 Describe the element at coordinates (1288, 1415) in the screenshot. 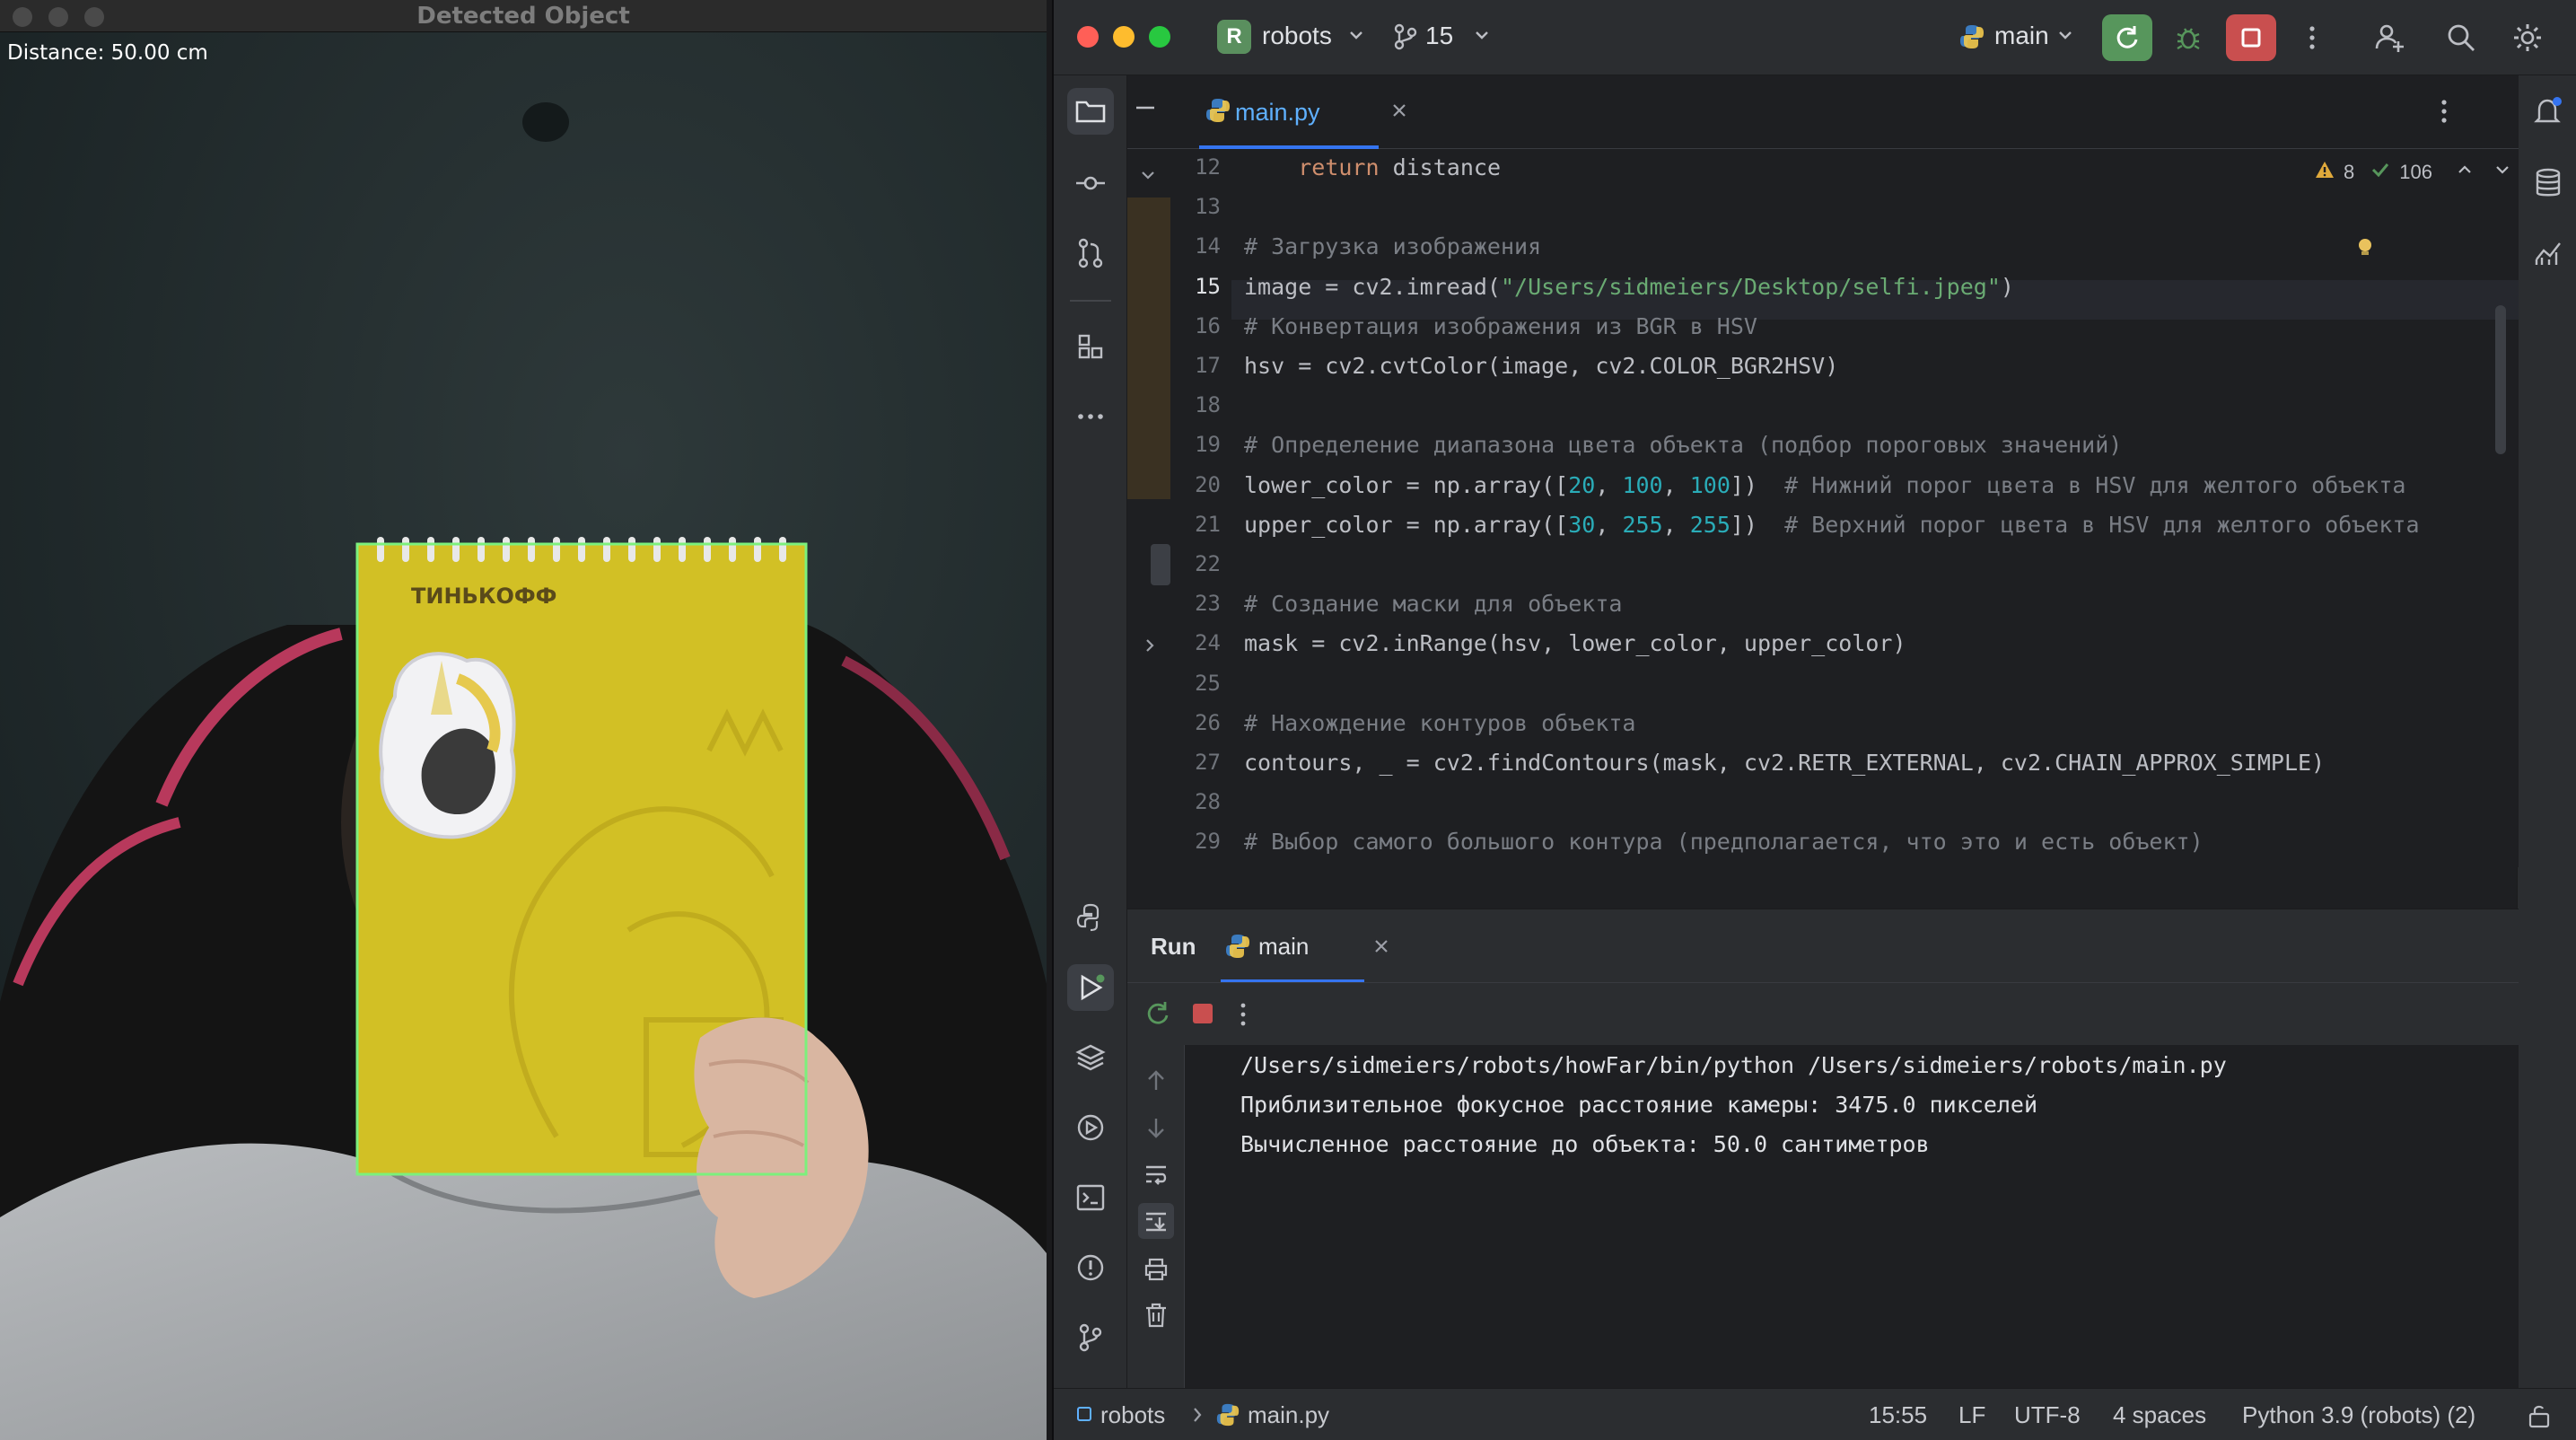

I see `breadcrumb-file: main.py` at that location.